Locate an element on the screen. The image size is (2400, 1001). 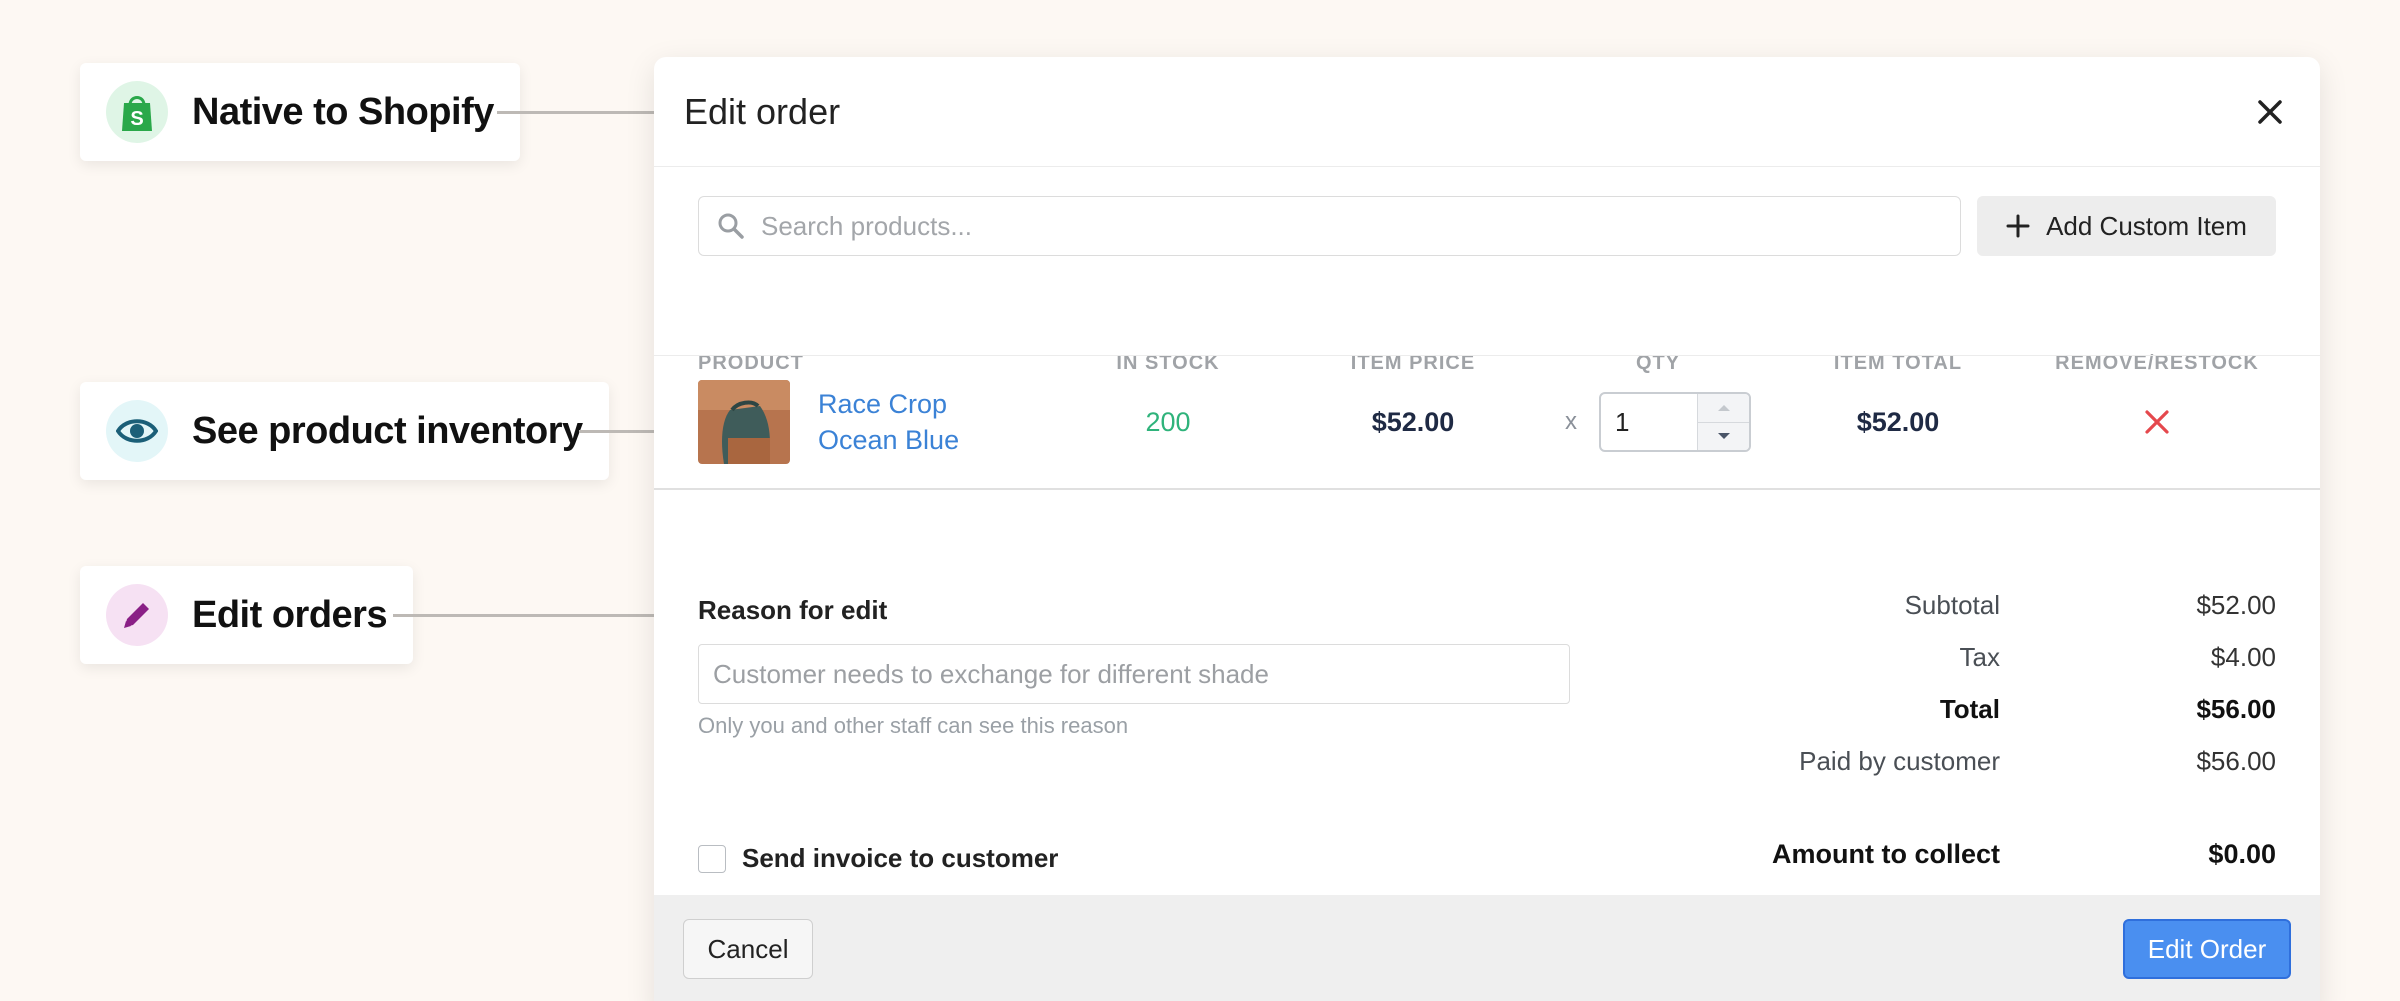
product-name-link: Race Crop Ocean Blue is located at coordinates (888, 422).